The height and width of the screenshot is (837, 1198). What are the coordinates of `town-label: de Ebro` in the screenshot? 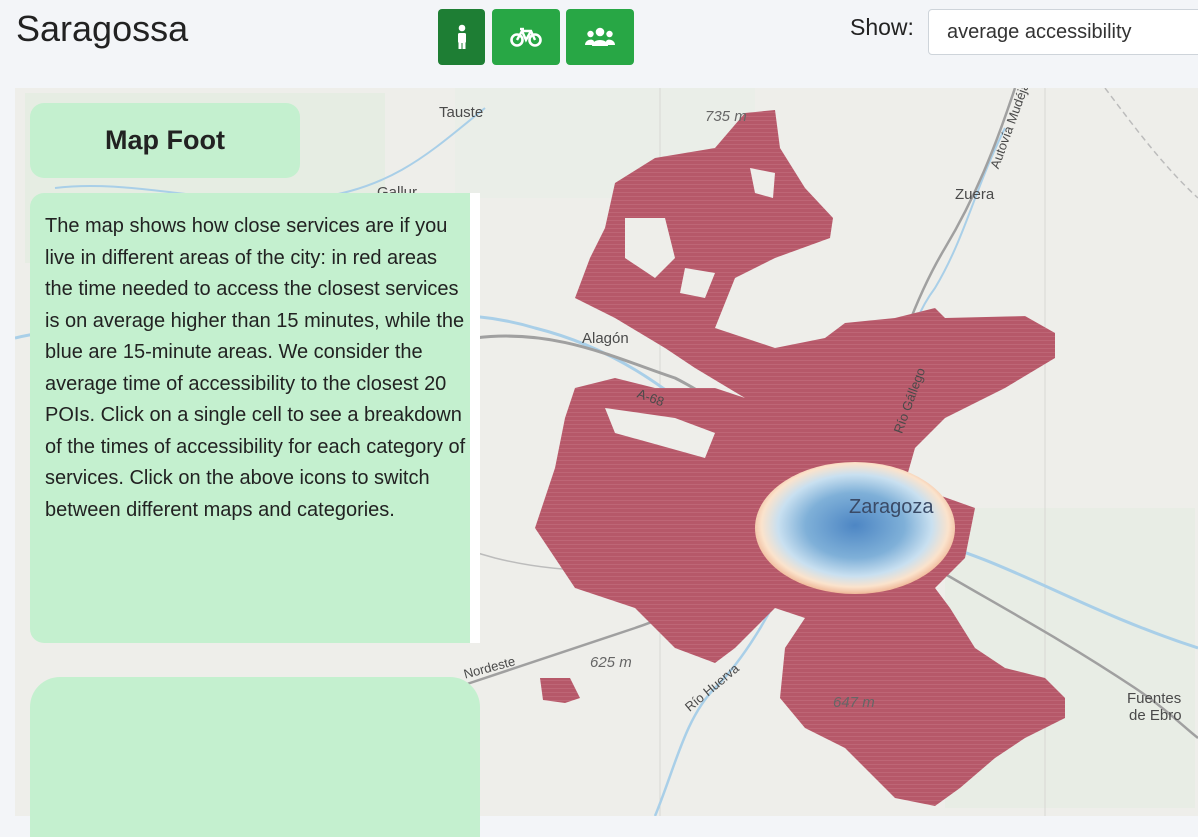 It's located at (1155, 715).